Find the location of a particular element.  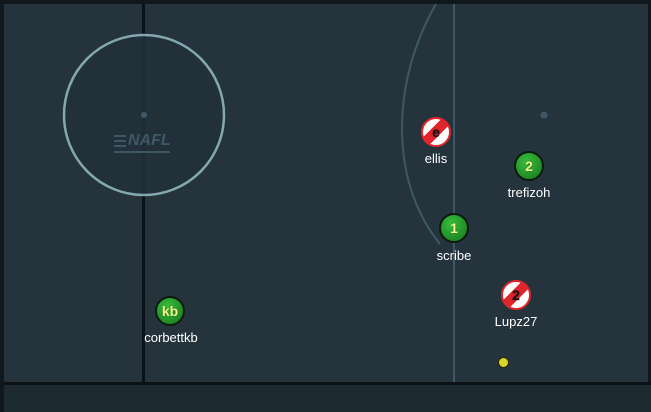

right-vertical-line is located at coordinates (454, 193).